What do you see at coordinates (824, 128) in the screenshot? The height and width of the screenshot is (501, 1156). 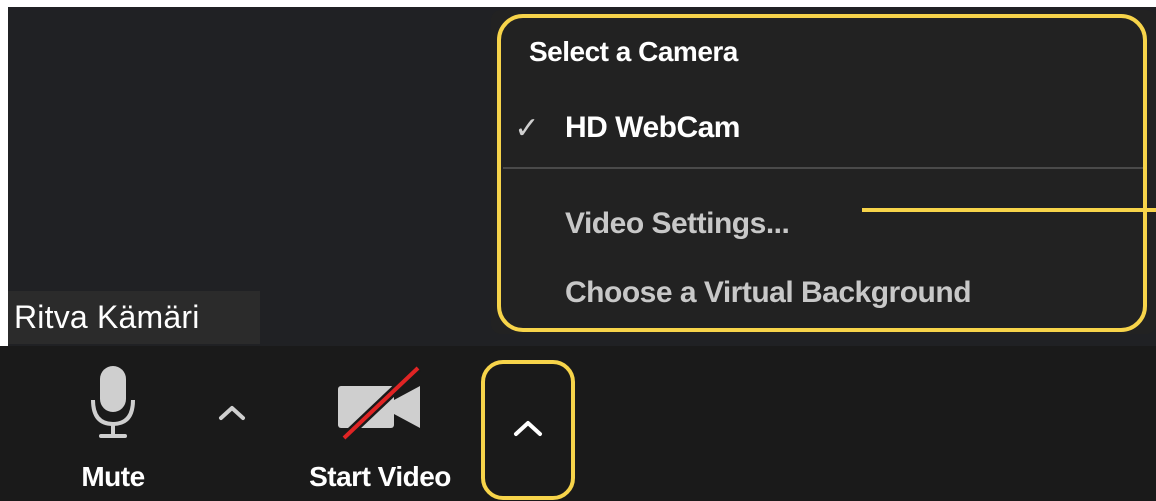 I see `menu-item-hd-webcam: ✓ HD WebCam` at bounding box center [824, 128].